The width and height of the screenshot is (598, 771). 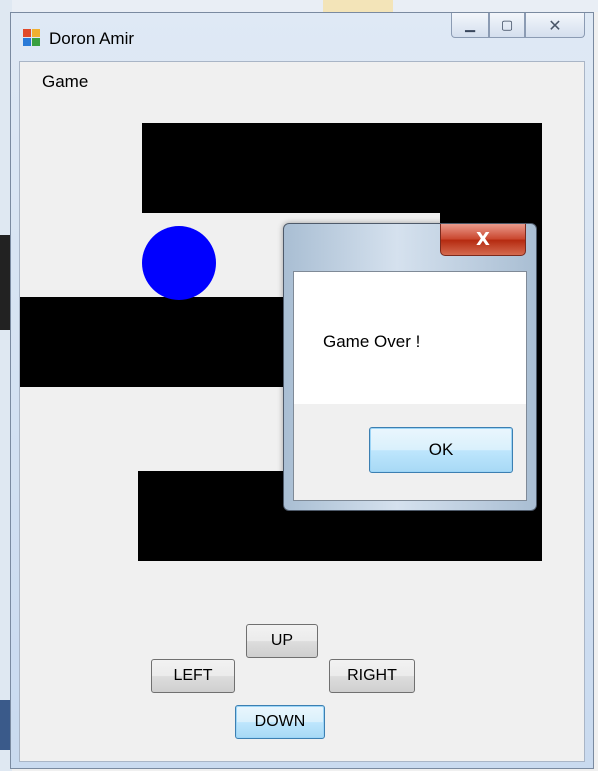 I want to click on dialog-close-button: X, so click(x=483, y=240).